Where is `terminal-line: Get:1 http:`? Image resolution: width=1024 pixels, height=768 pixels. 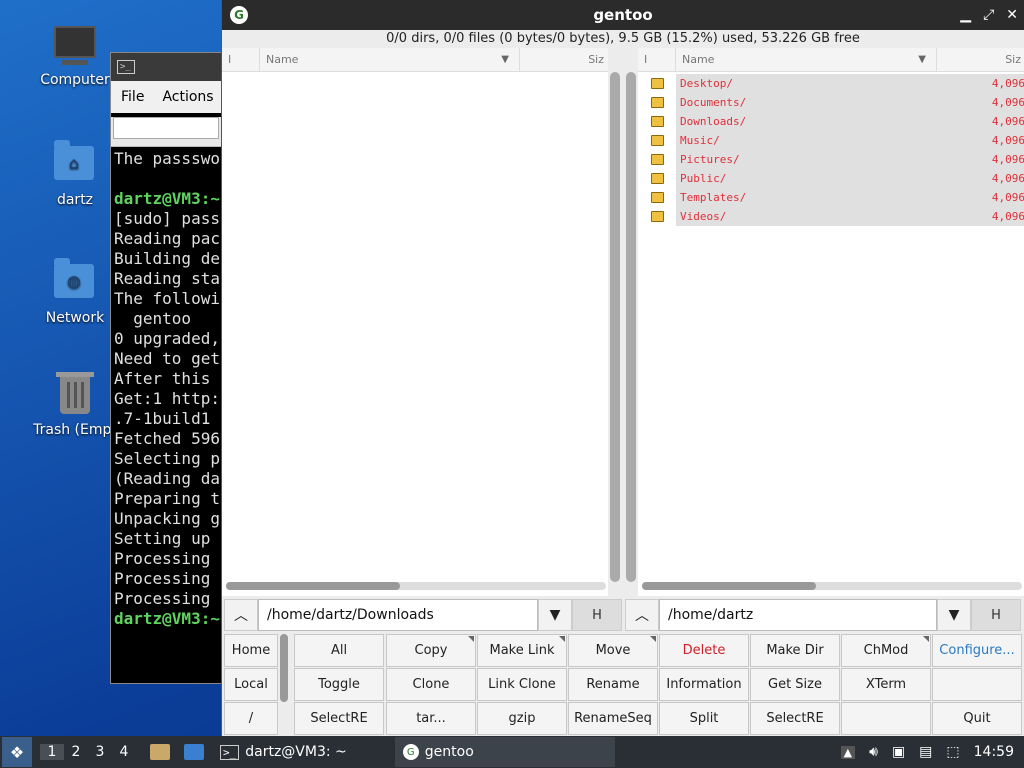 terminal-line: Get:1 http: is located at coordinates (167, 398).